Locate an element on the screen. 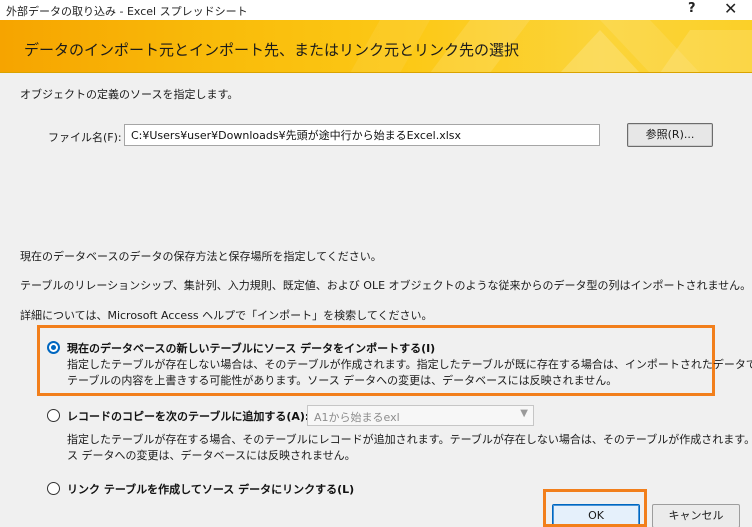 The image size is (752, 527). help-icon: ? is located at coordinates (692, 8).